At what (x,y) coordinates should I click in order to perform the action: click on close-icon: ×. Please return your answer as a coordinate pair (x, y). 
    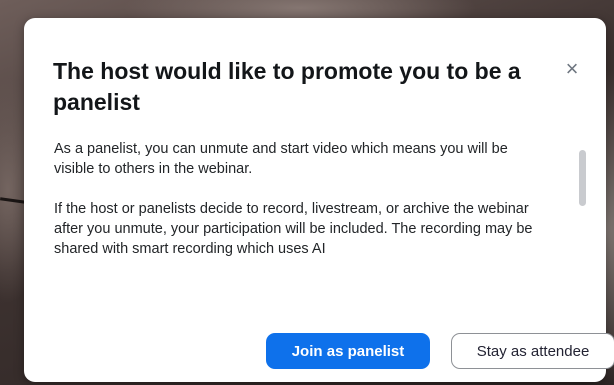
    Looking at the image, I should click on (572, 69).